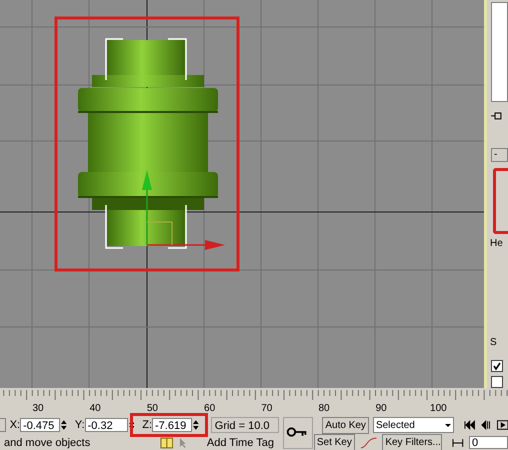  Describe the element at coordinates (413, 425) in the screenshot. I see `key-mode-dropdown: Selected` at that location.